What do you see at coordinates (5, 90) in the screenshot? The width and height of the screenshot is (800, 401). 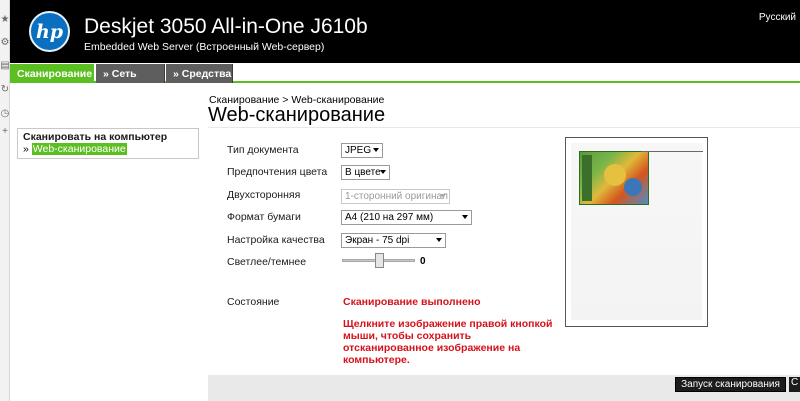 I see `refresh-icon: ↻` at bounding box center [5, 90].